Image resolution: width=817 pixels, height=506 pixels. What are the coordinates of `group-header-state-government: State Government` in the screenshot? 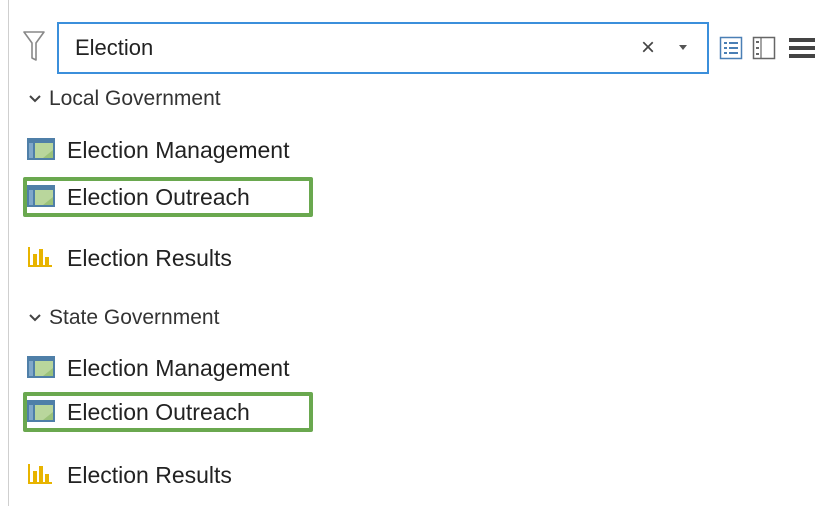 It's located at (123, 318).